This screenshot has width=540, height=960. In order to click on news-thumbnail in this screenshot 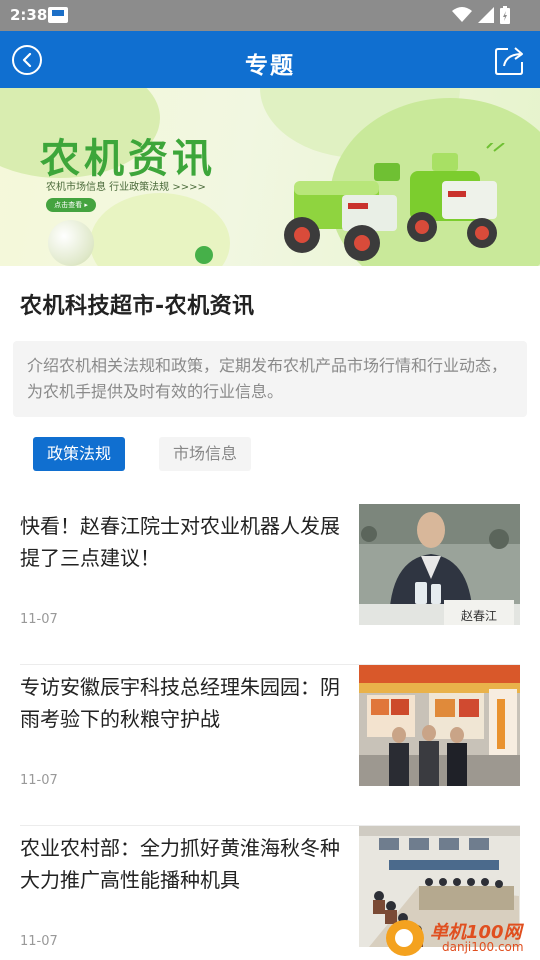, I will do `click(439, 725)`.